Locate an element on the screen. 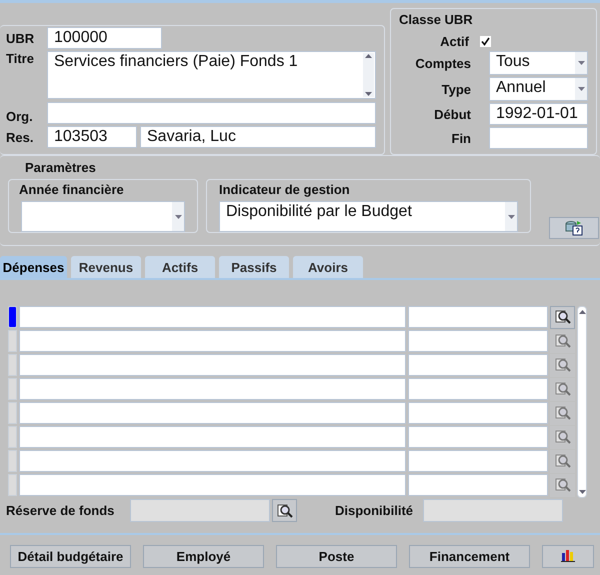 The image size is (600, 575). field-label: Fin is located at coordinates (460, 138).